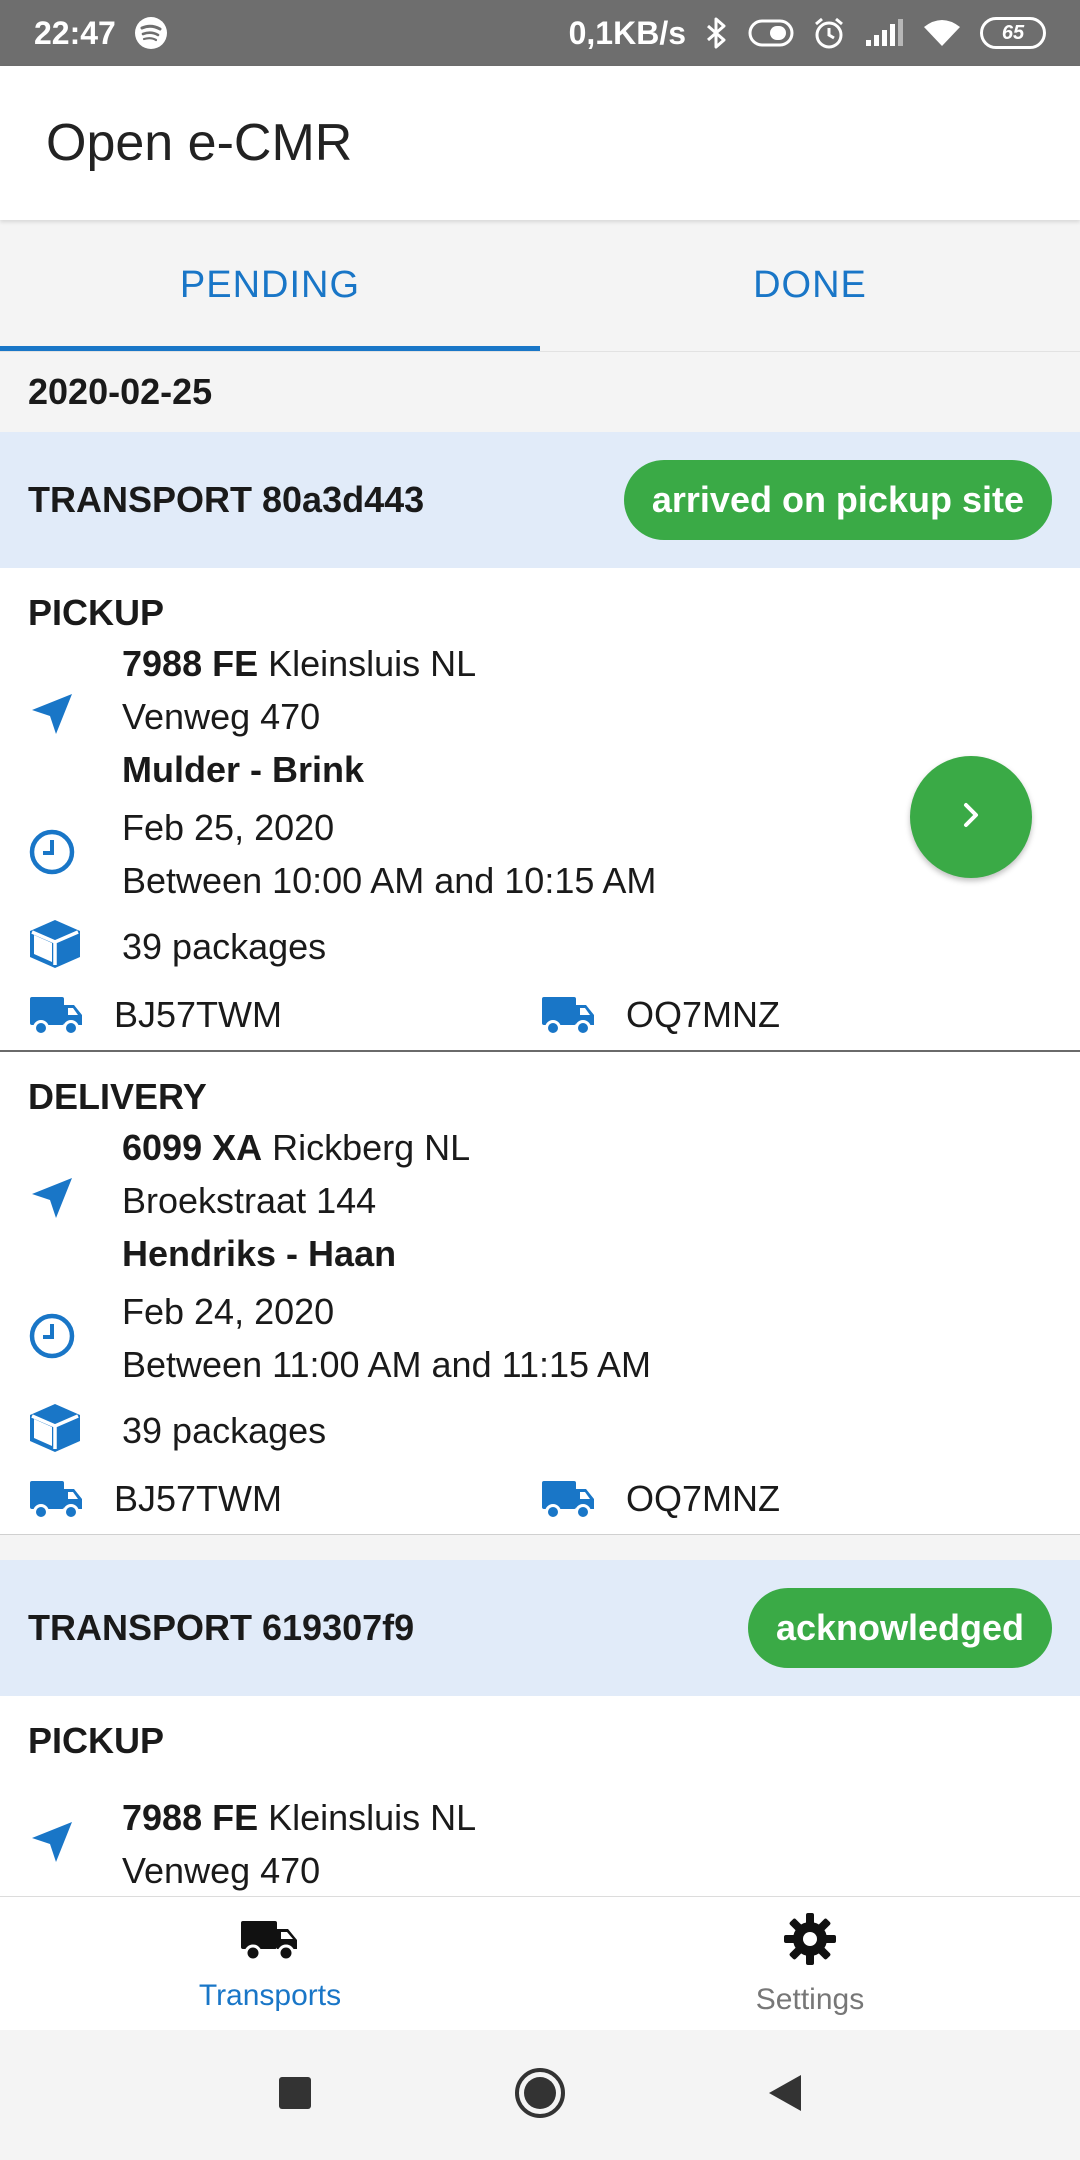 This screenshot has height=2160, width=1080. What do you see at coordinates (1013, 33) in the screenshot?
I see `battery-icon: 65` at bounding box center [1013, 33].